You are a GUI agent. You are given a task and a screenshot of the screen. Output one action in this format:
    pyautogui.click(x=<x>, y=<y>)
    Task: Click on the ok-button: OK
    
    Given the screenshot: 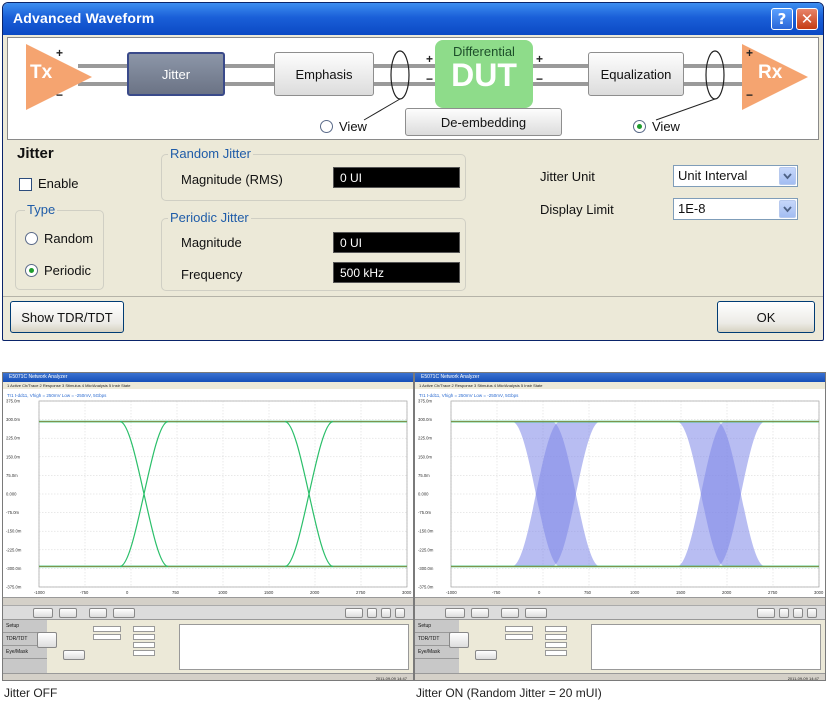 What is the action you would take?
    pyautogui.click(x=766, y=317)
    